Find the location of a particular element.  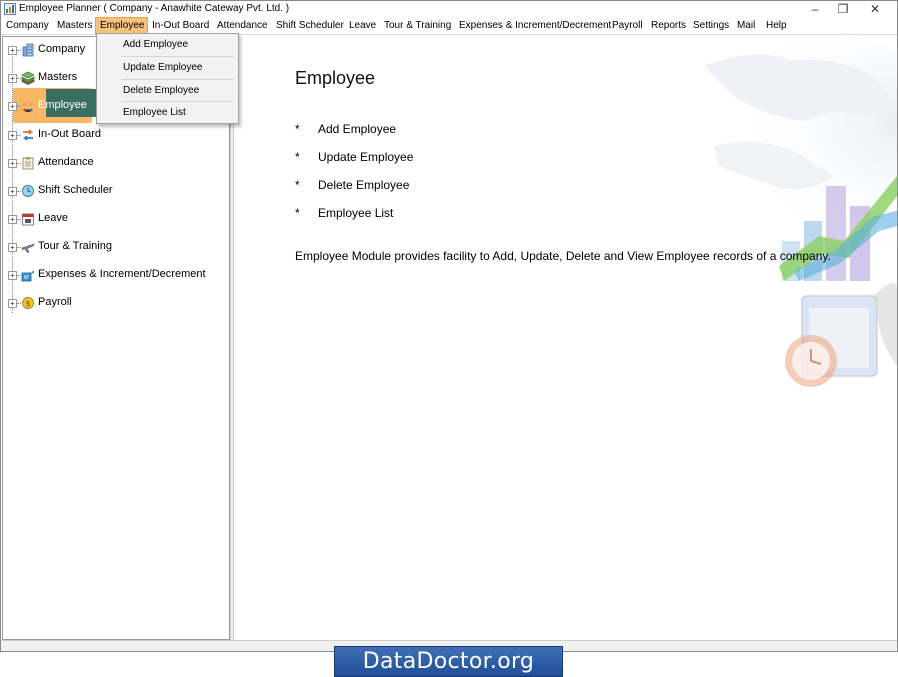

menu-mail: Mail is located at coordinates (746, 26).